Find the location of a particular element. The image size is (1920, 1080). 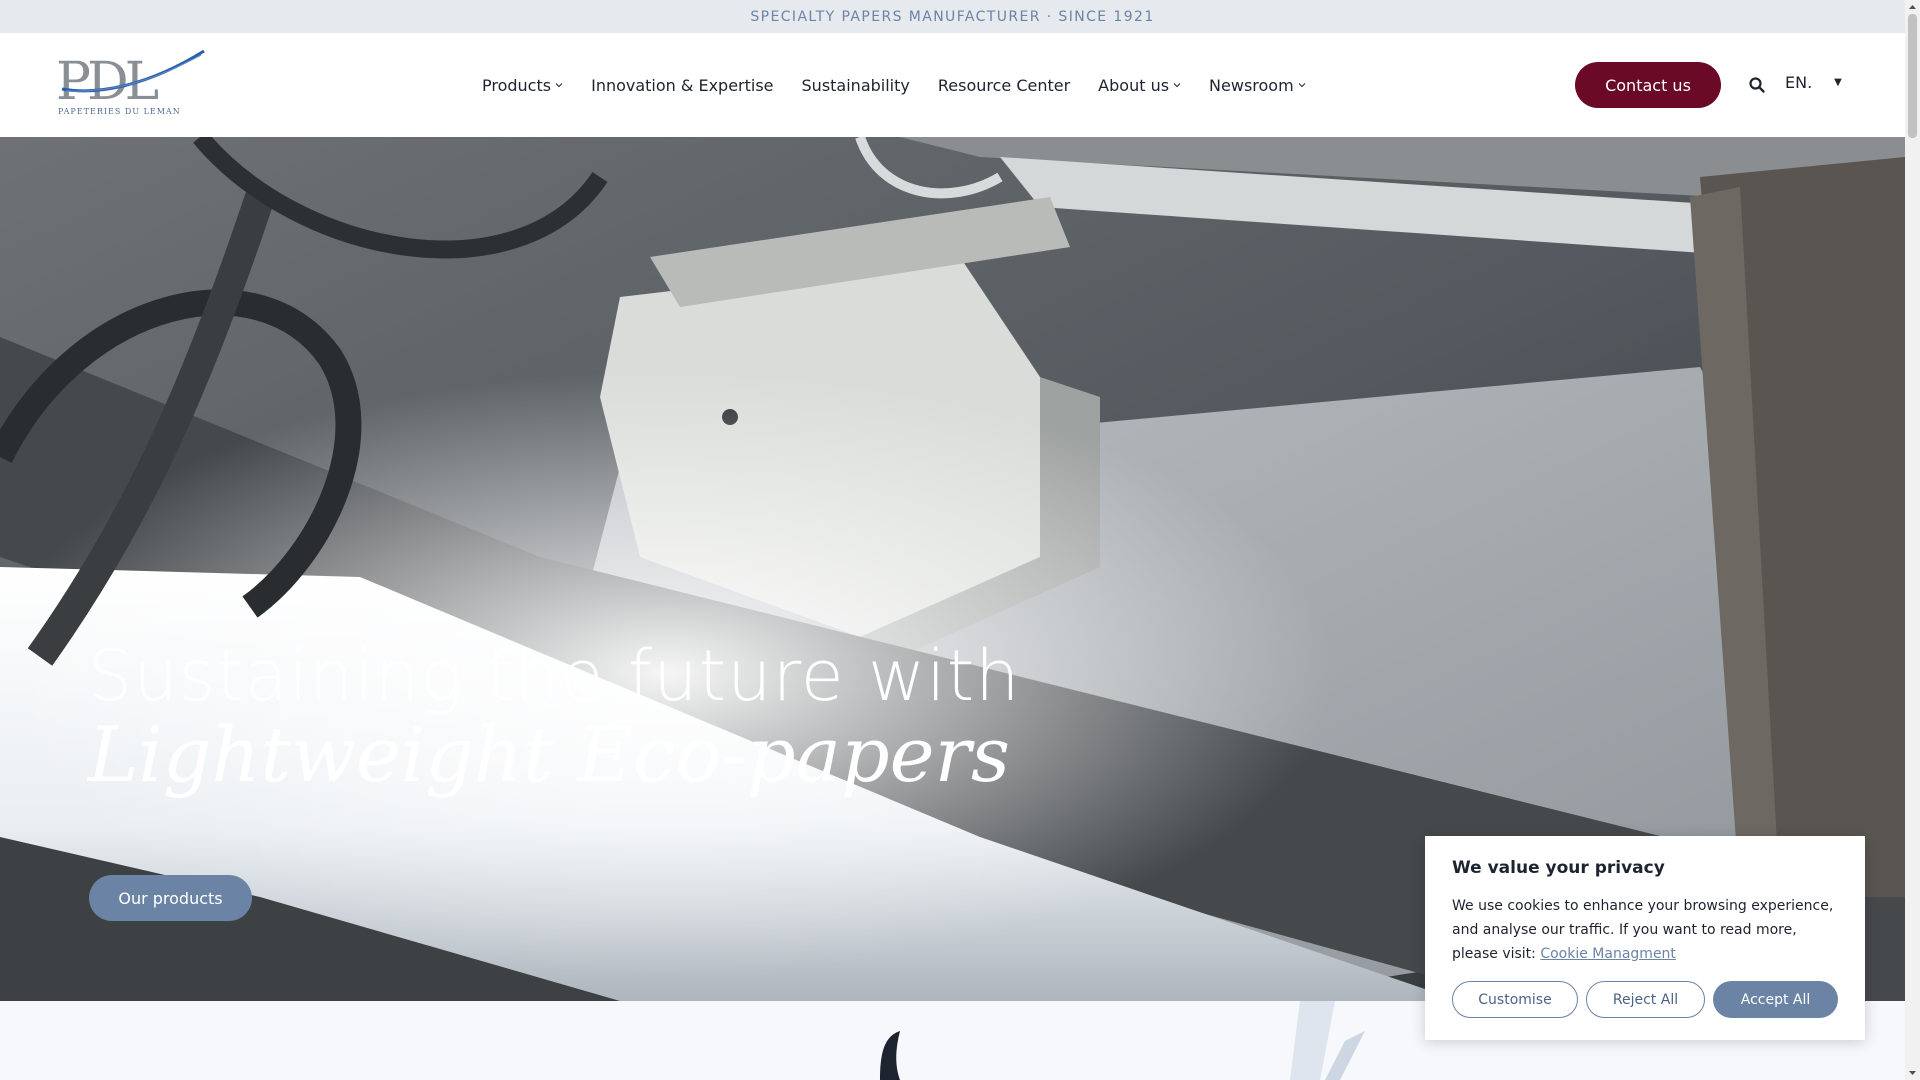

language-label: EN. is located at coordinates (1799, 82).